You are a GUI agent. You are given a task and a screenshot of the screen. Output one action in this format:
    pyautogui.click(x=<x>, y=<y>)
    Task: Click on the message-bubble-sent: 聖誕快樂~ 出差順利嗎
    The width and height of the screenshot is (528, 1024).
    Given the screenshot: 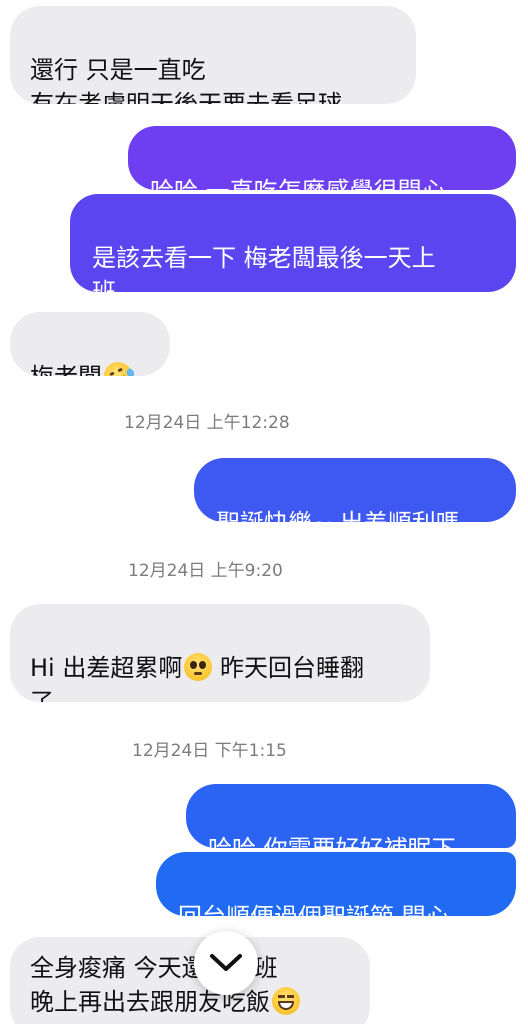 What is the action you would take?
    pyautogui.click(x=355, y=490)
    